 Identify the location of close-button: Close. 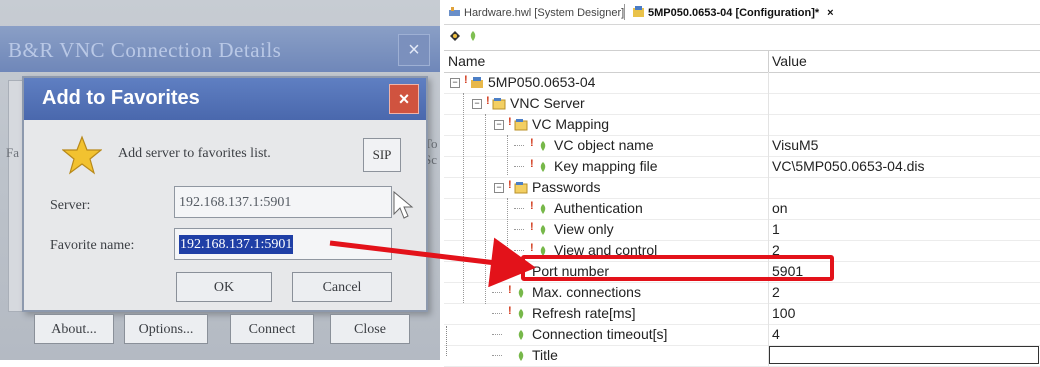
(370, 329).